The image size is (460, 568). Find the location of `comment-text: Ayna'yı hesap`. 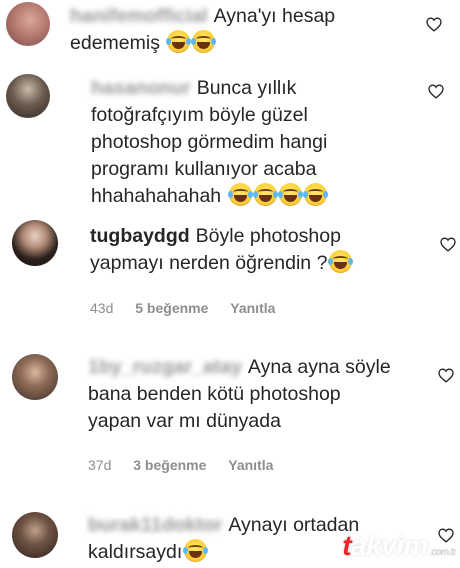

comment-text: Ayna'yı hesap is located at coordinates (274, 16).